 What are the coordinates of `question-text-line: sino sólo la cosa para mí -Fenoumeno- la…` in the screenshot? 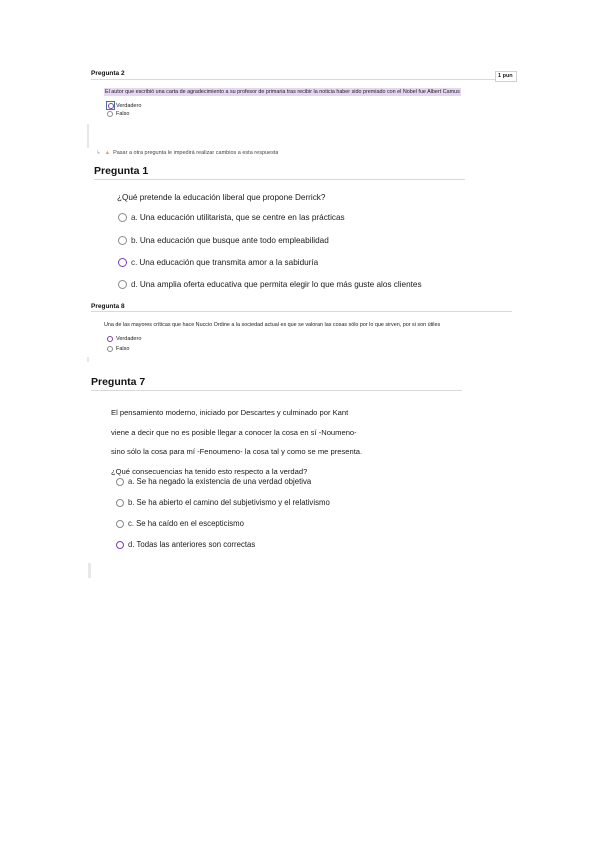 It's located at (237, 451).